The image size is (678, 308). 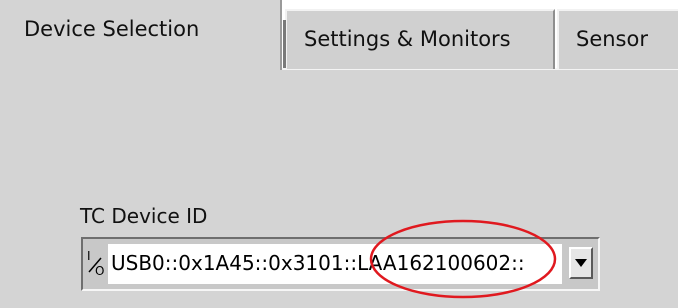 What do you see at coordinates (141, 35) in the screenshot?
I see `tab-device-selection: Device Selection` at bounding box center [141, 35].